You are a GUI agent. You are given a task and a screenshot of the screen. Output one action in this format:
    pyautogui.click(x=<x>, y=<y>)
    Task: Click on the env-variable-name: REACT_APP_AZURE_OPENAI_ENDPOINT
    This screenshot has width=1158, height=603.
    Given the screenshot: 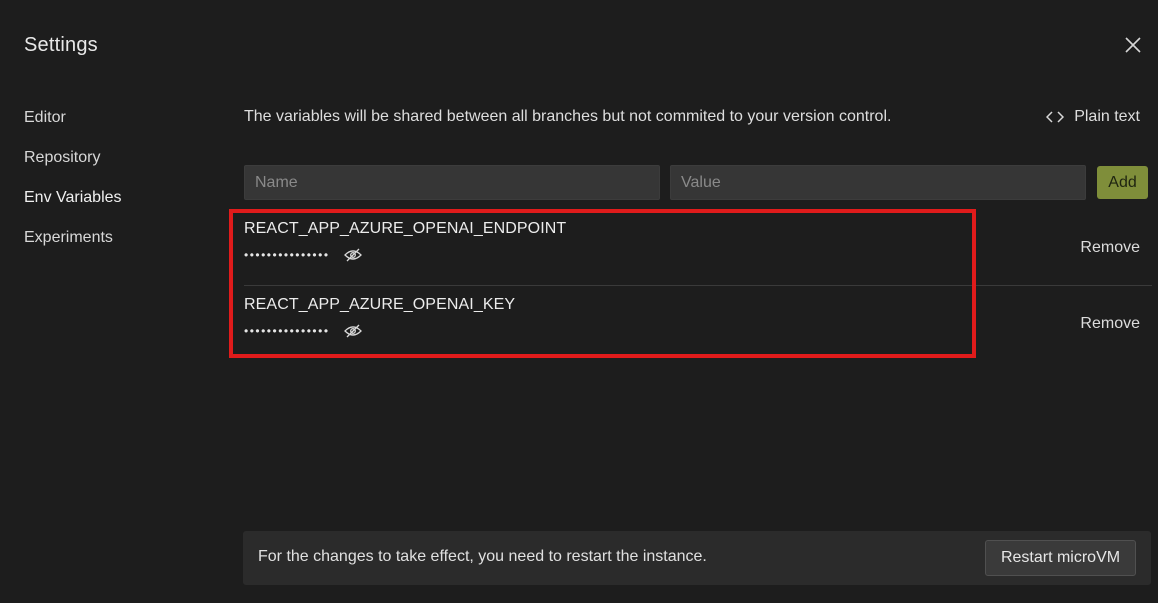 What is the action you would take?
    pyautogui.click(x=405, y=228)
    